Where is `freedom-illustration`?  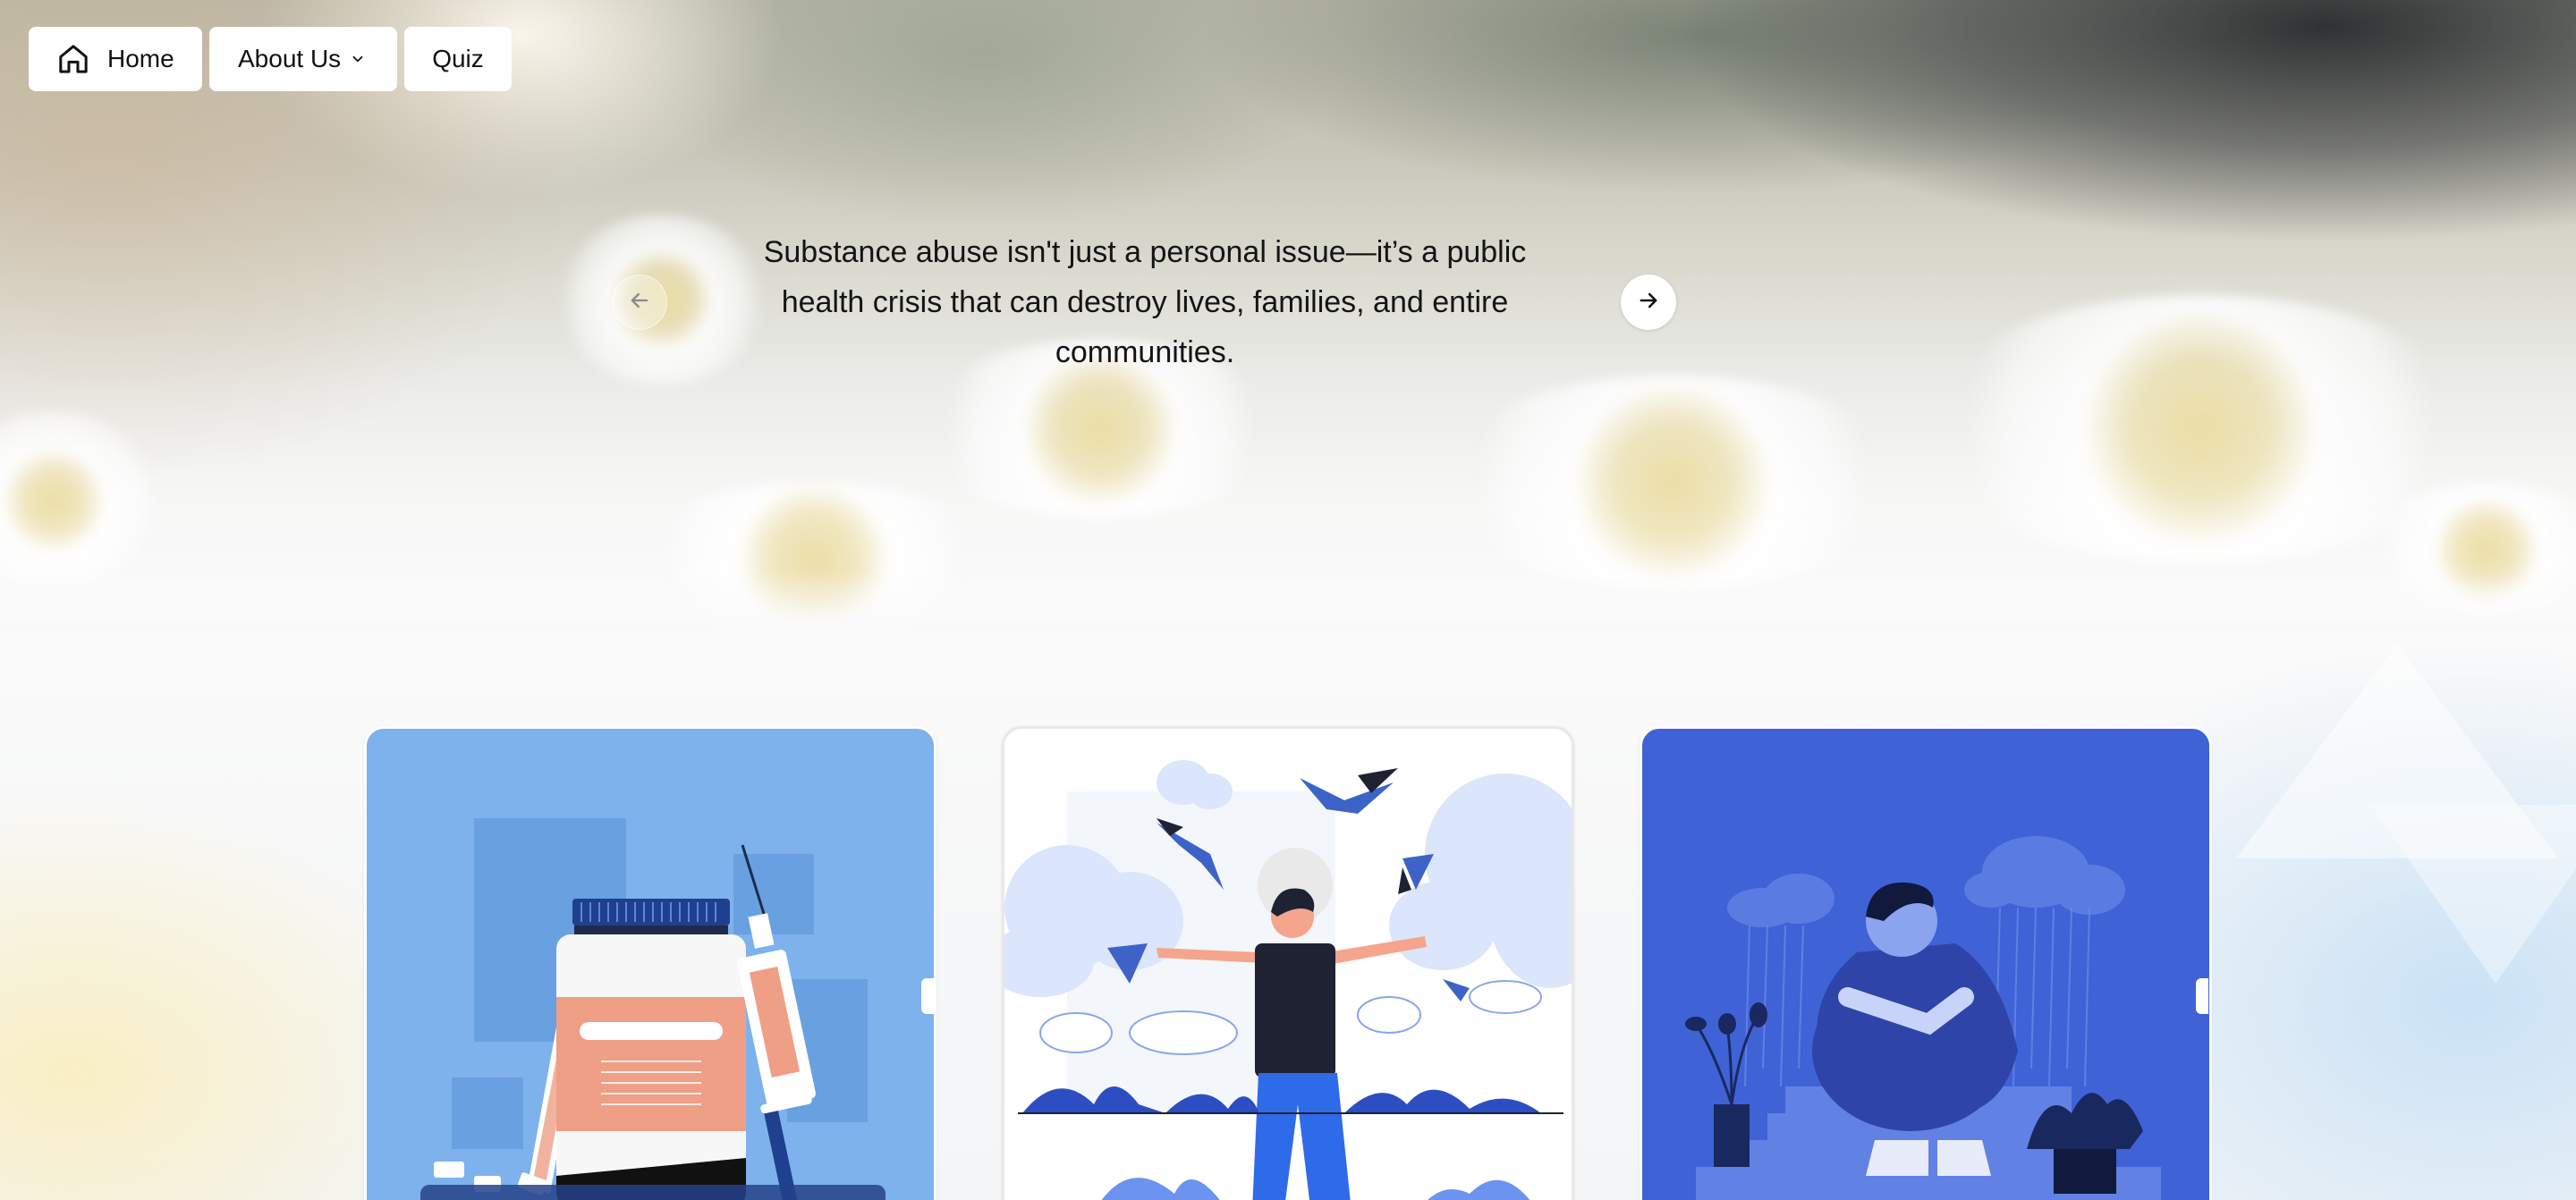 freedom-illustration is located at coordinates (1288, 980).